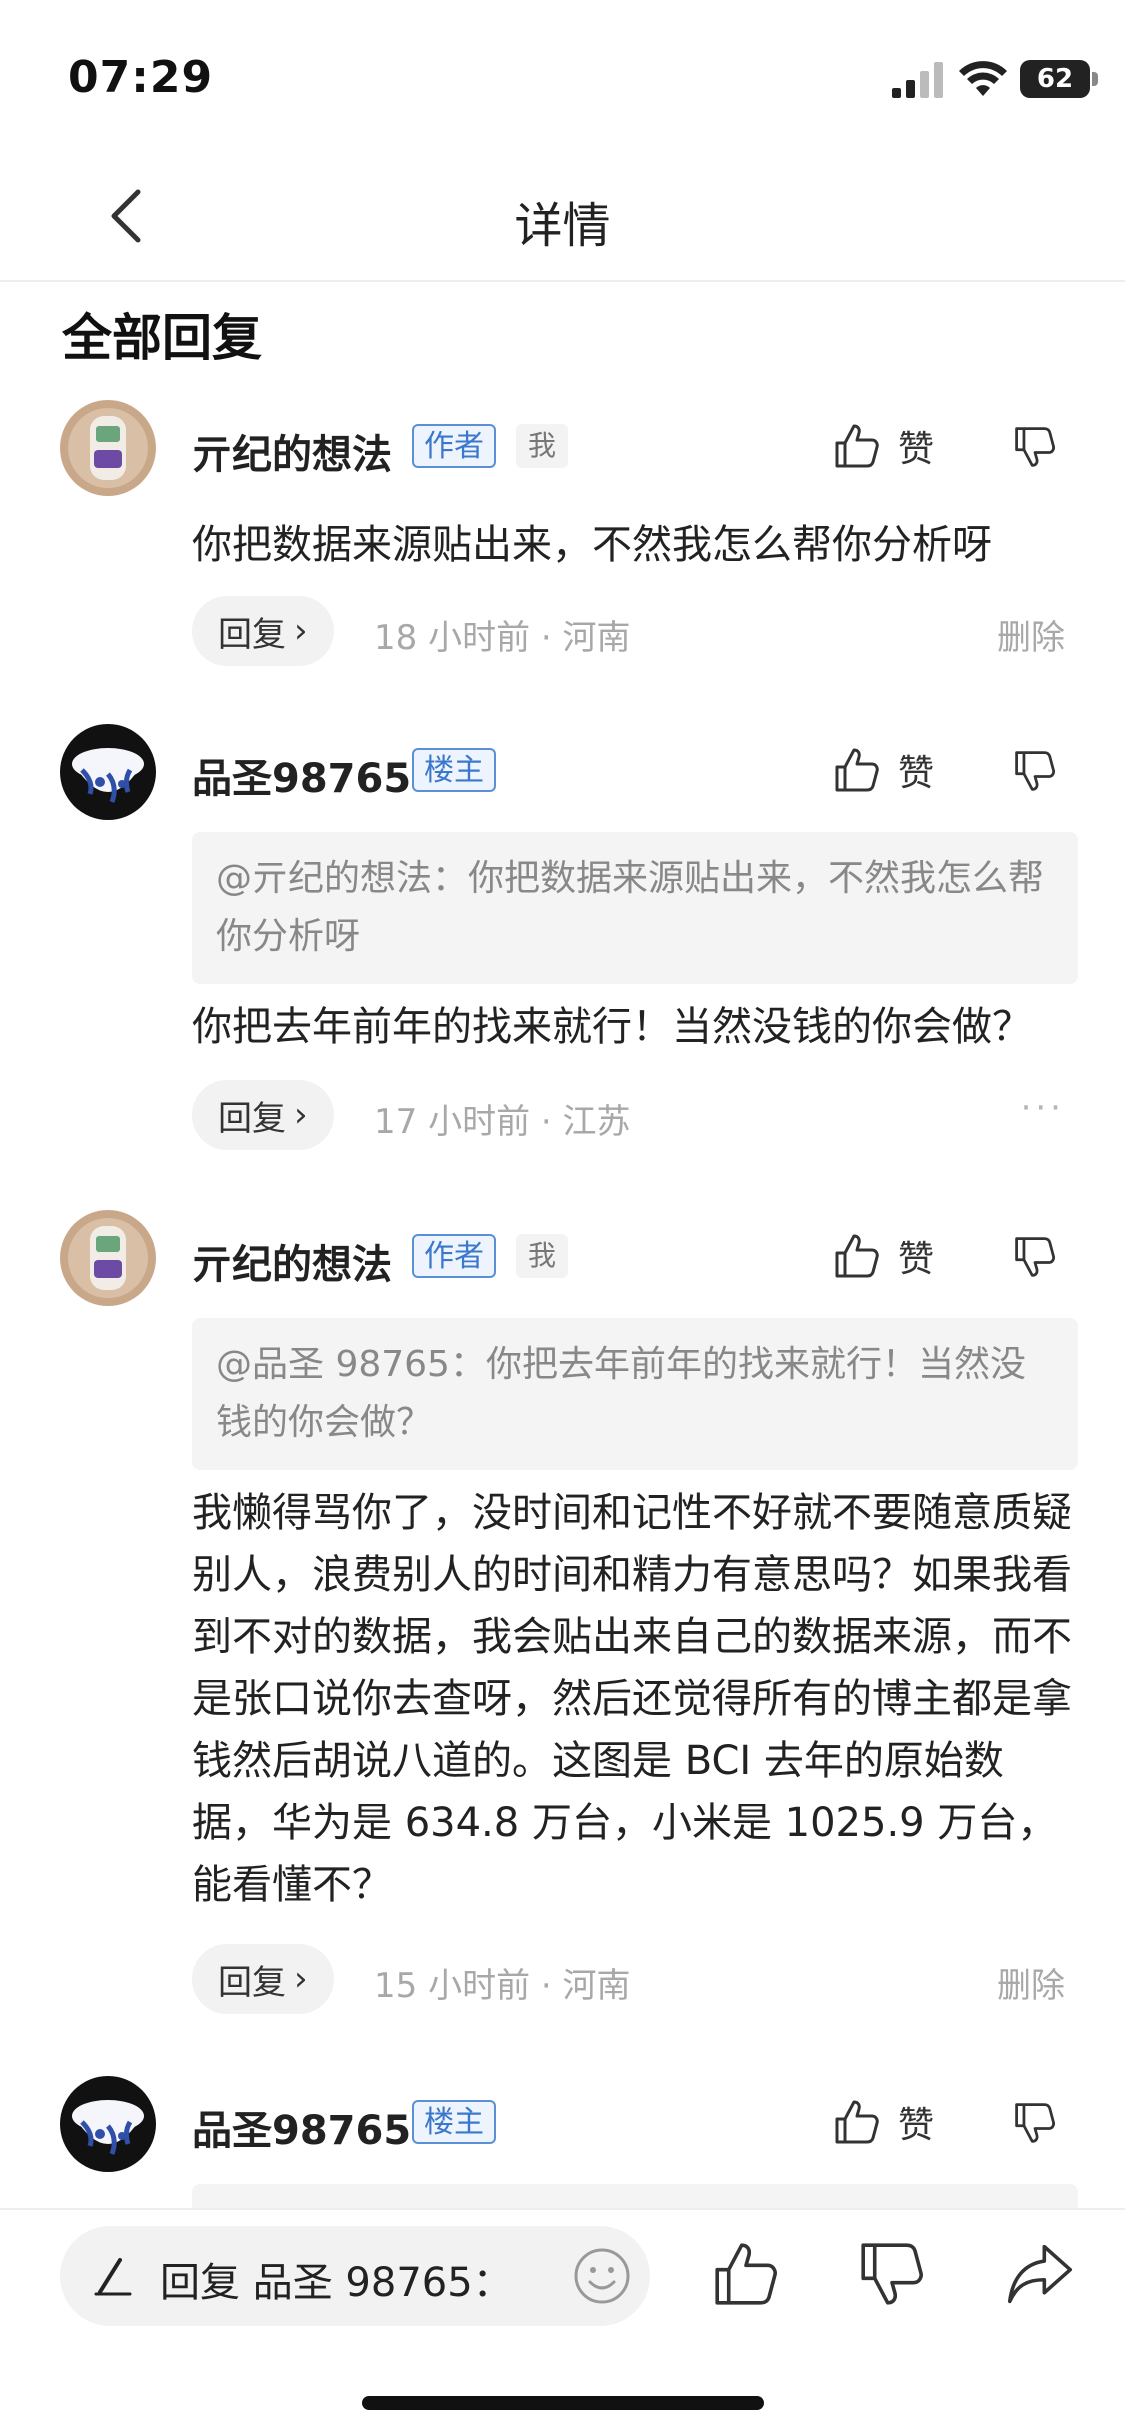  I want to click on bottom-action-bar: 回复 品圣 98765：, so click(562, 2322).